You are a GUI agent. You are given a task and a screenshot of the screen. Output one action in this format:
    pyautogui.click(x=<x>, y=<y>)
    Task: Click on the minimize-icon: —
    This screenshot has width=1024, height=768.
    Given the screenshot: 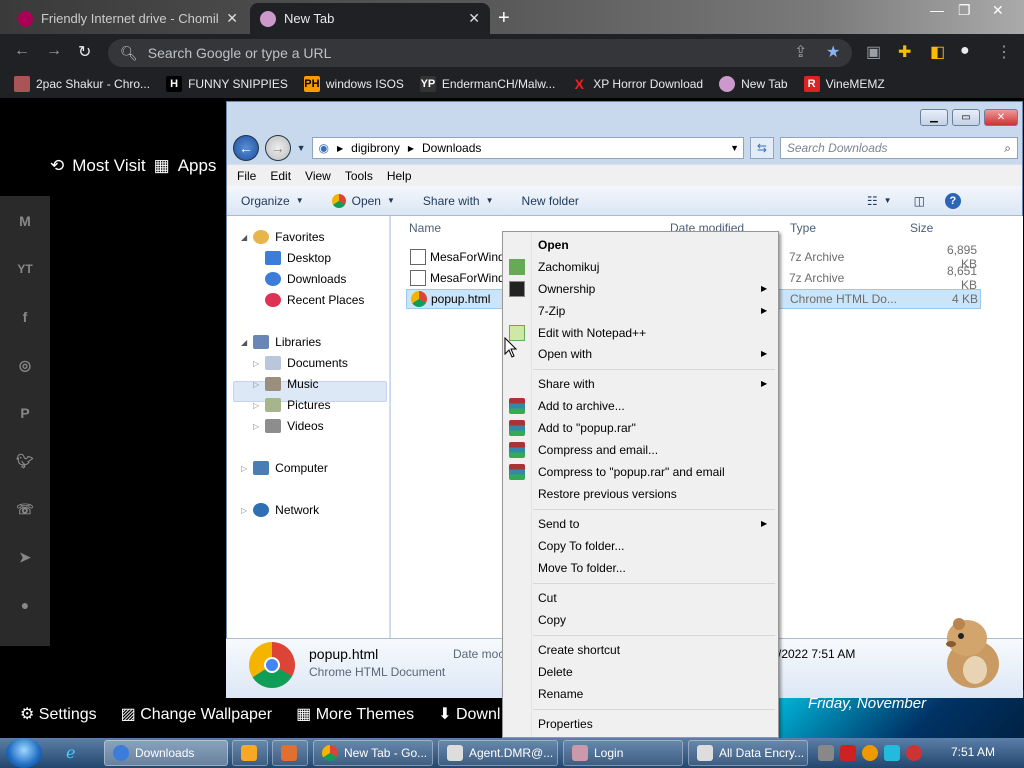 What is the action you would take?
    pyautogui.click(x=937, y=10)
    